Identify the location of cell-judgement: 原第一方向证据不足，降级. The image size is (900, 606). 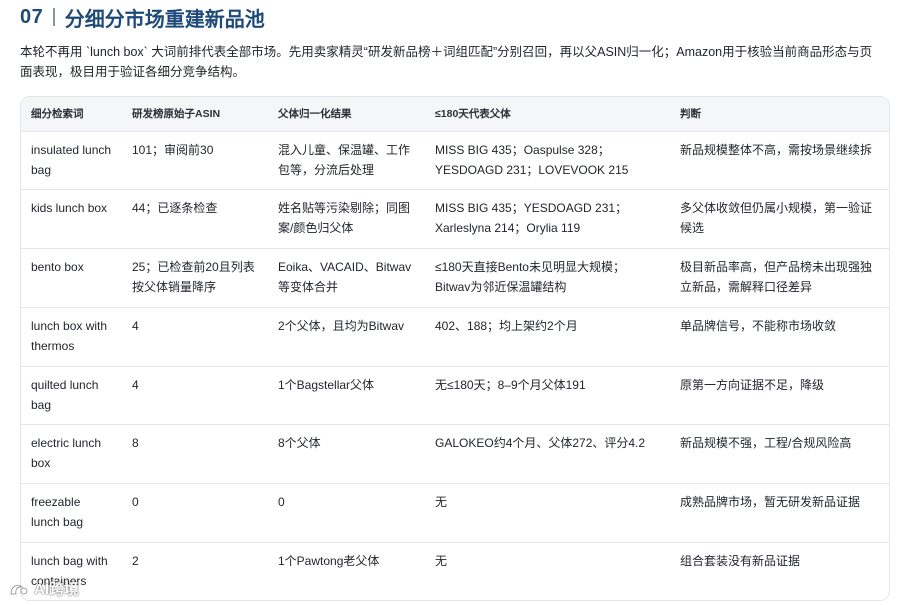
(752, 384).